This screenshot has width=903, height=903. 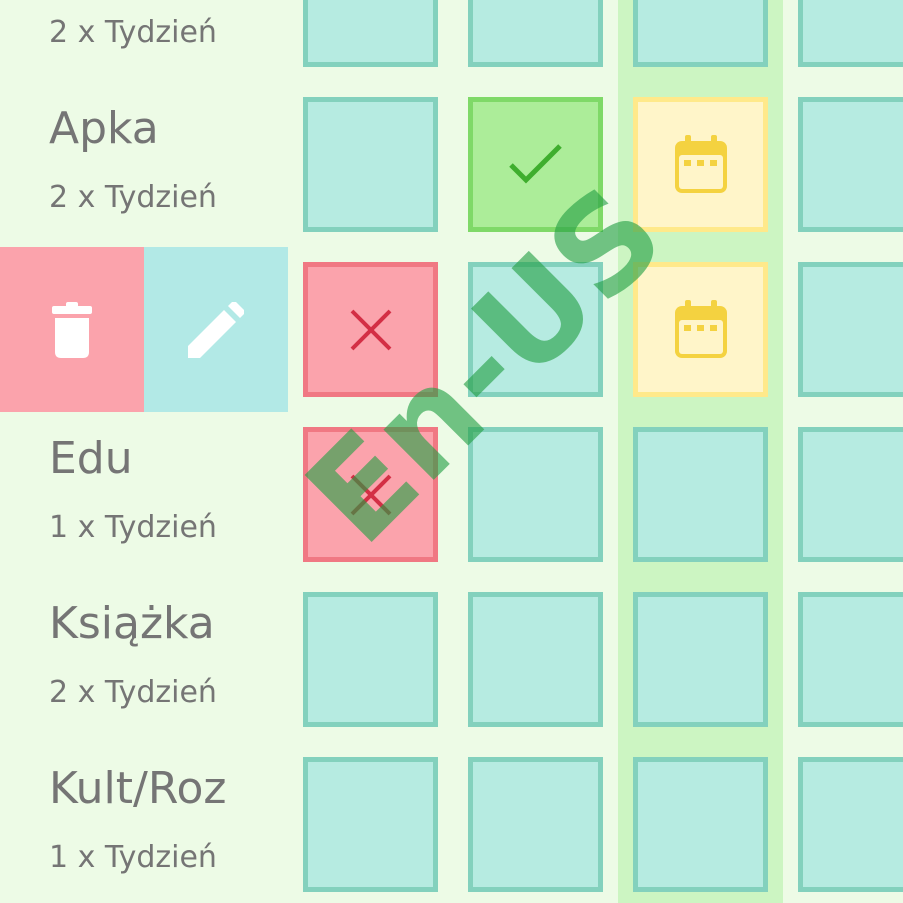 I want to click on habit-title: Książka, so click(x=132, y=623).